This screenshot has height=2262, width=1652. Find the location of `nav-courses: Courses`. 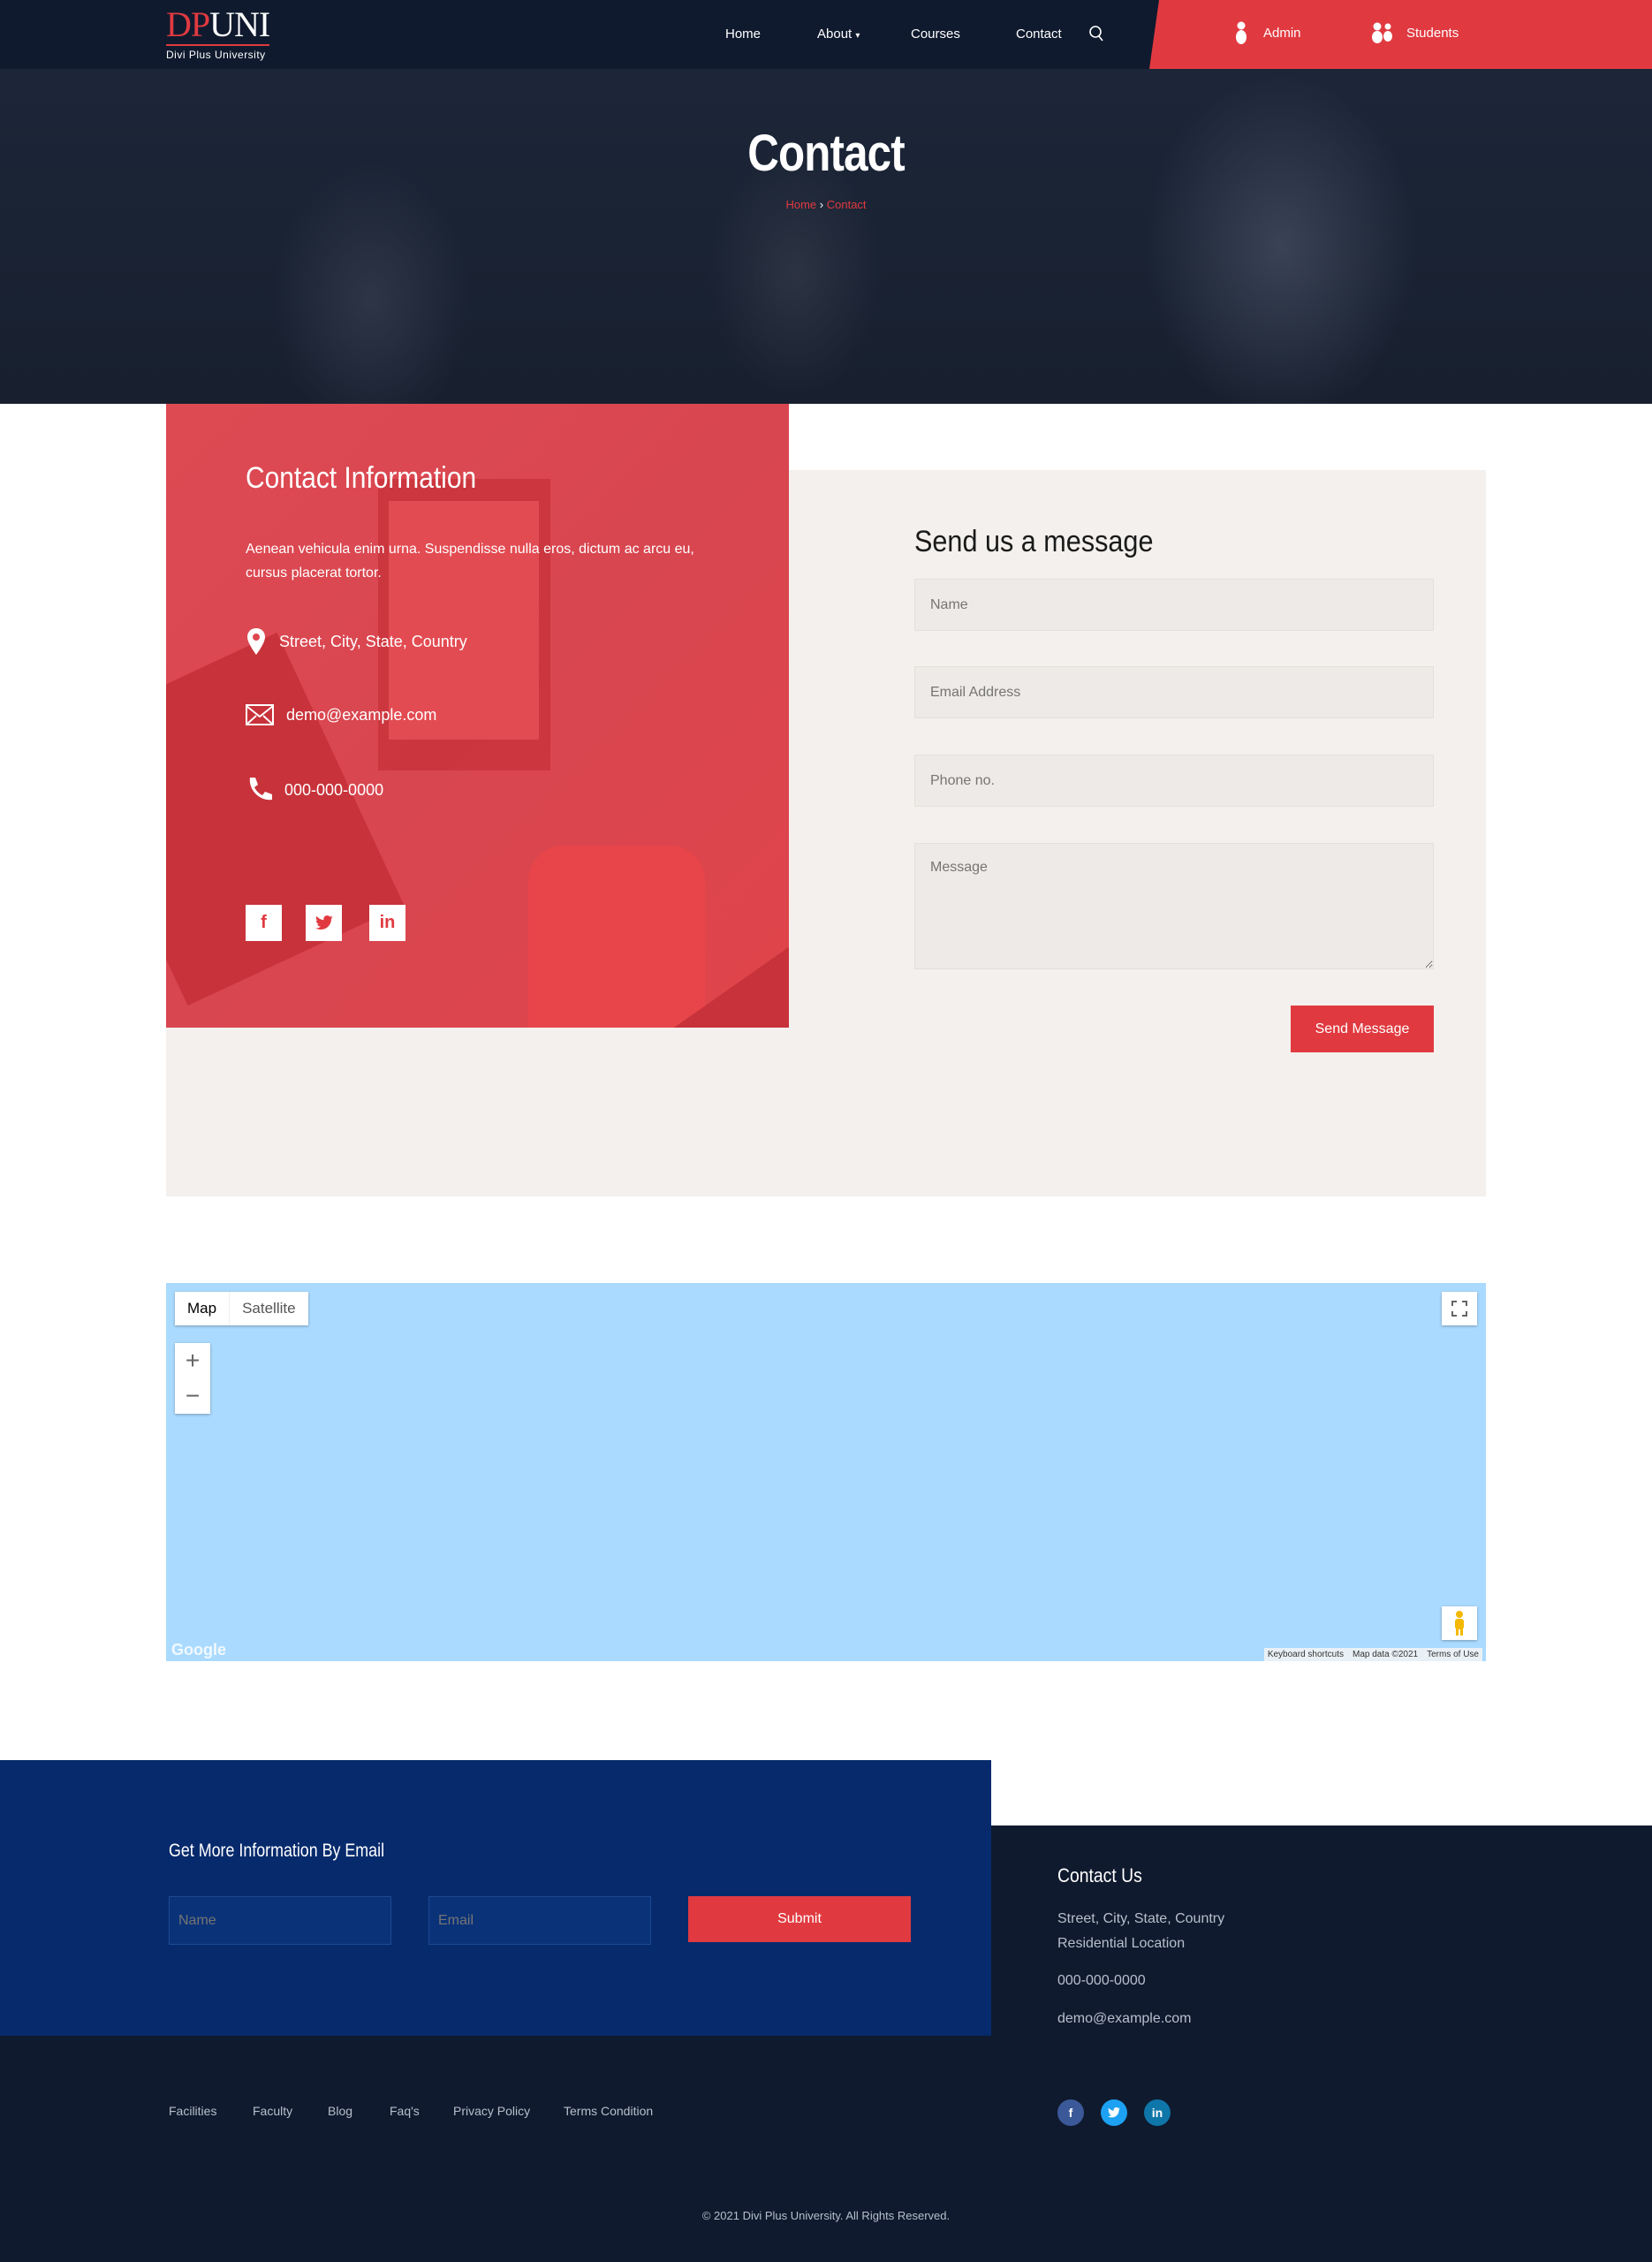

nav-courses: Courses is located at coordinates (935, 34).